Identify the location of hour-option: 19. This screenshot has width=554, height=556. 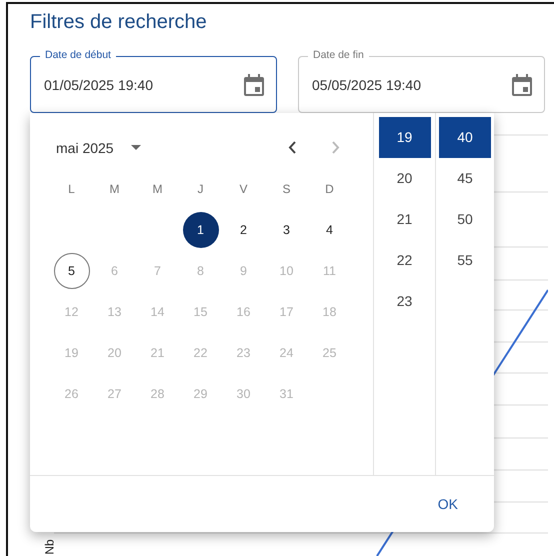
(404, 137).